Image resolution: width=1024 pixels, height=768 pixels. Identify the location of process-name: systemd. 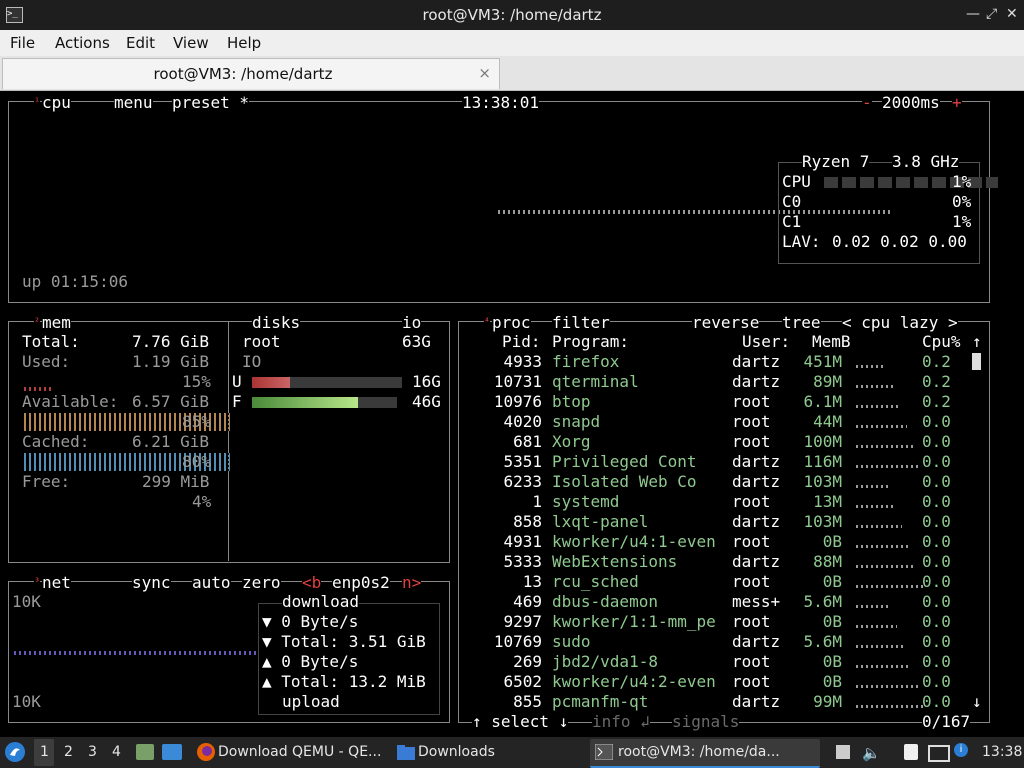
(586, 501).